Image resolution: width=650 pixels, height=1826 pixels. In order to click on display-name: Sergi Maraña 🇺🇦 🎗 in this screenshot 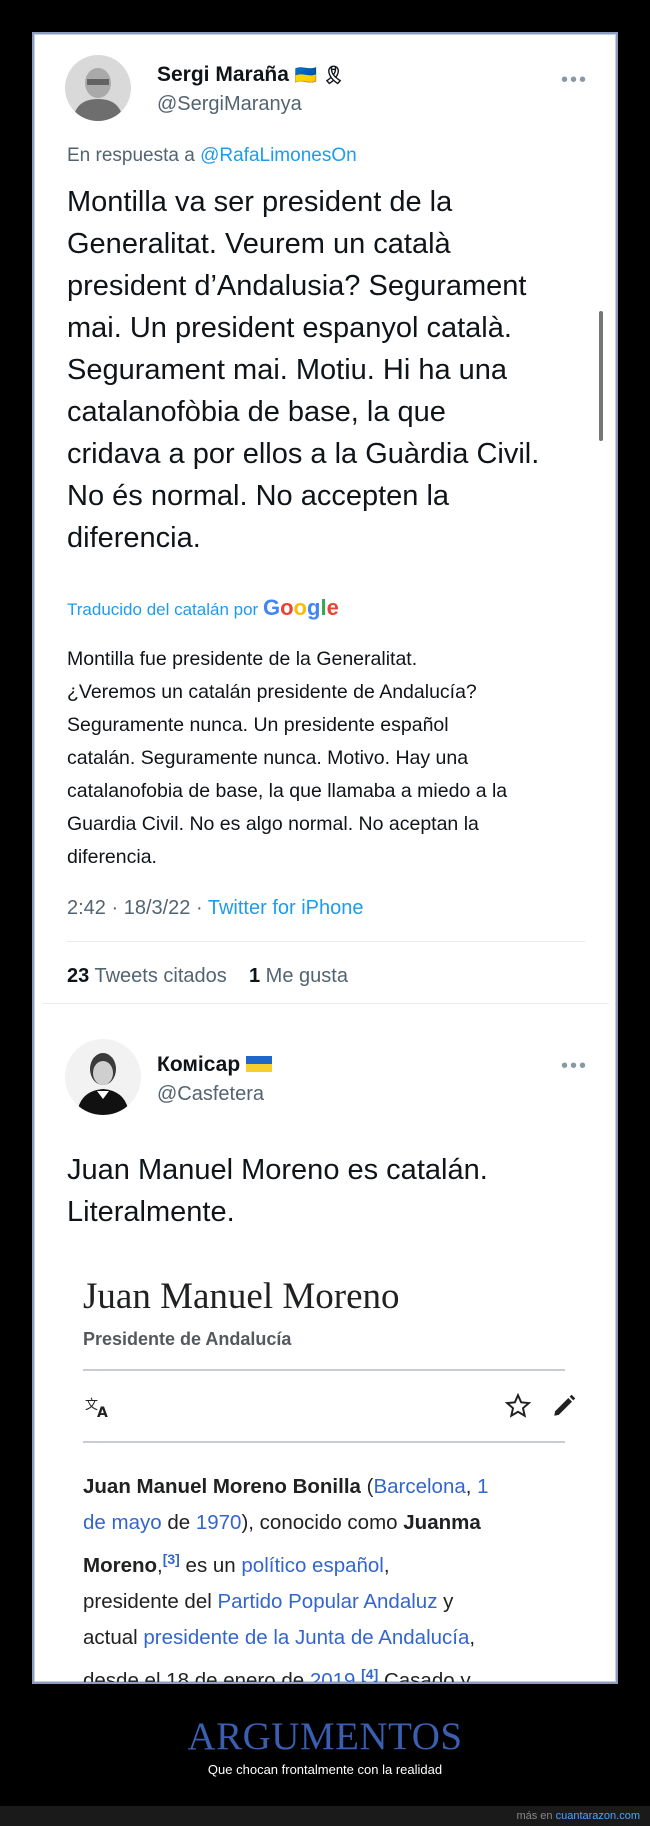, I will do `click(251, 75)`.